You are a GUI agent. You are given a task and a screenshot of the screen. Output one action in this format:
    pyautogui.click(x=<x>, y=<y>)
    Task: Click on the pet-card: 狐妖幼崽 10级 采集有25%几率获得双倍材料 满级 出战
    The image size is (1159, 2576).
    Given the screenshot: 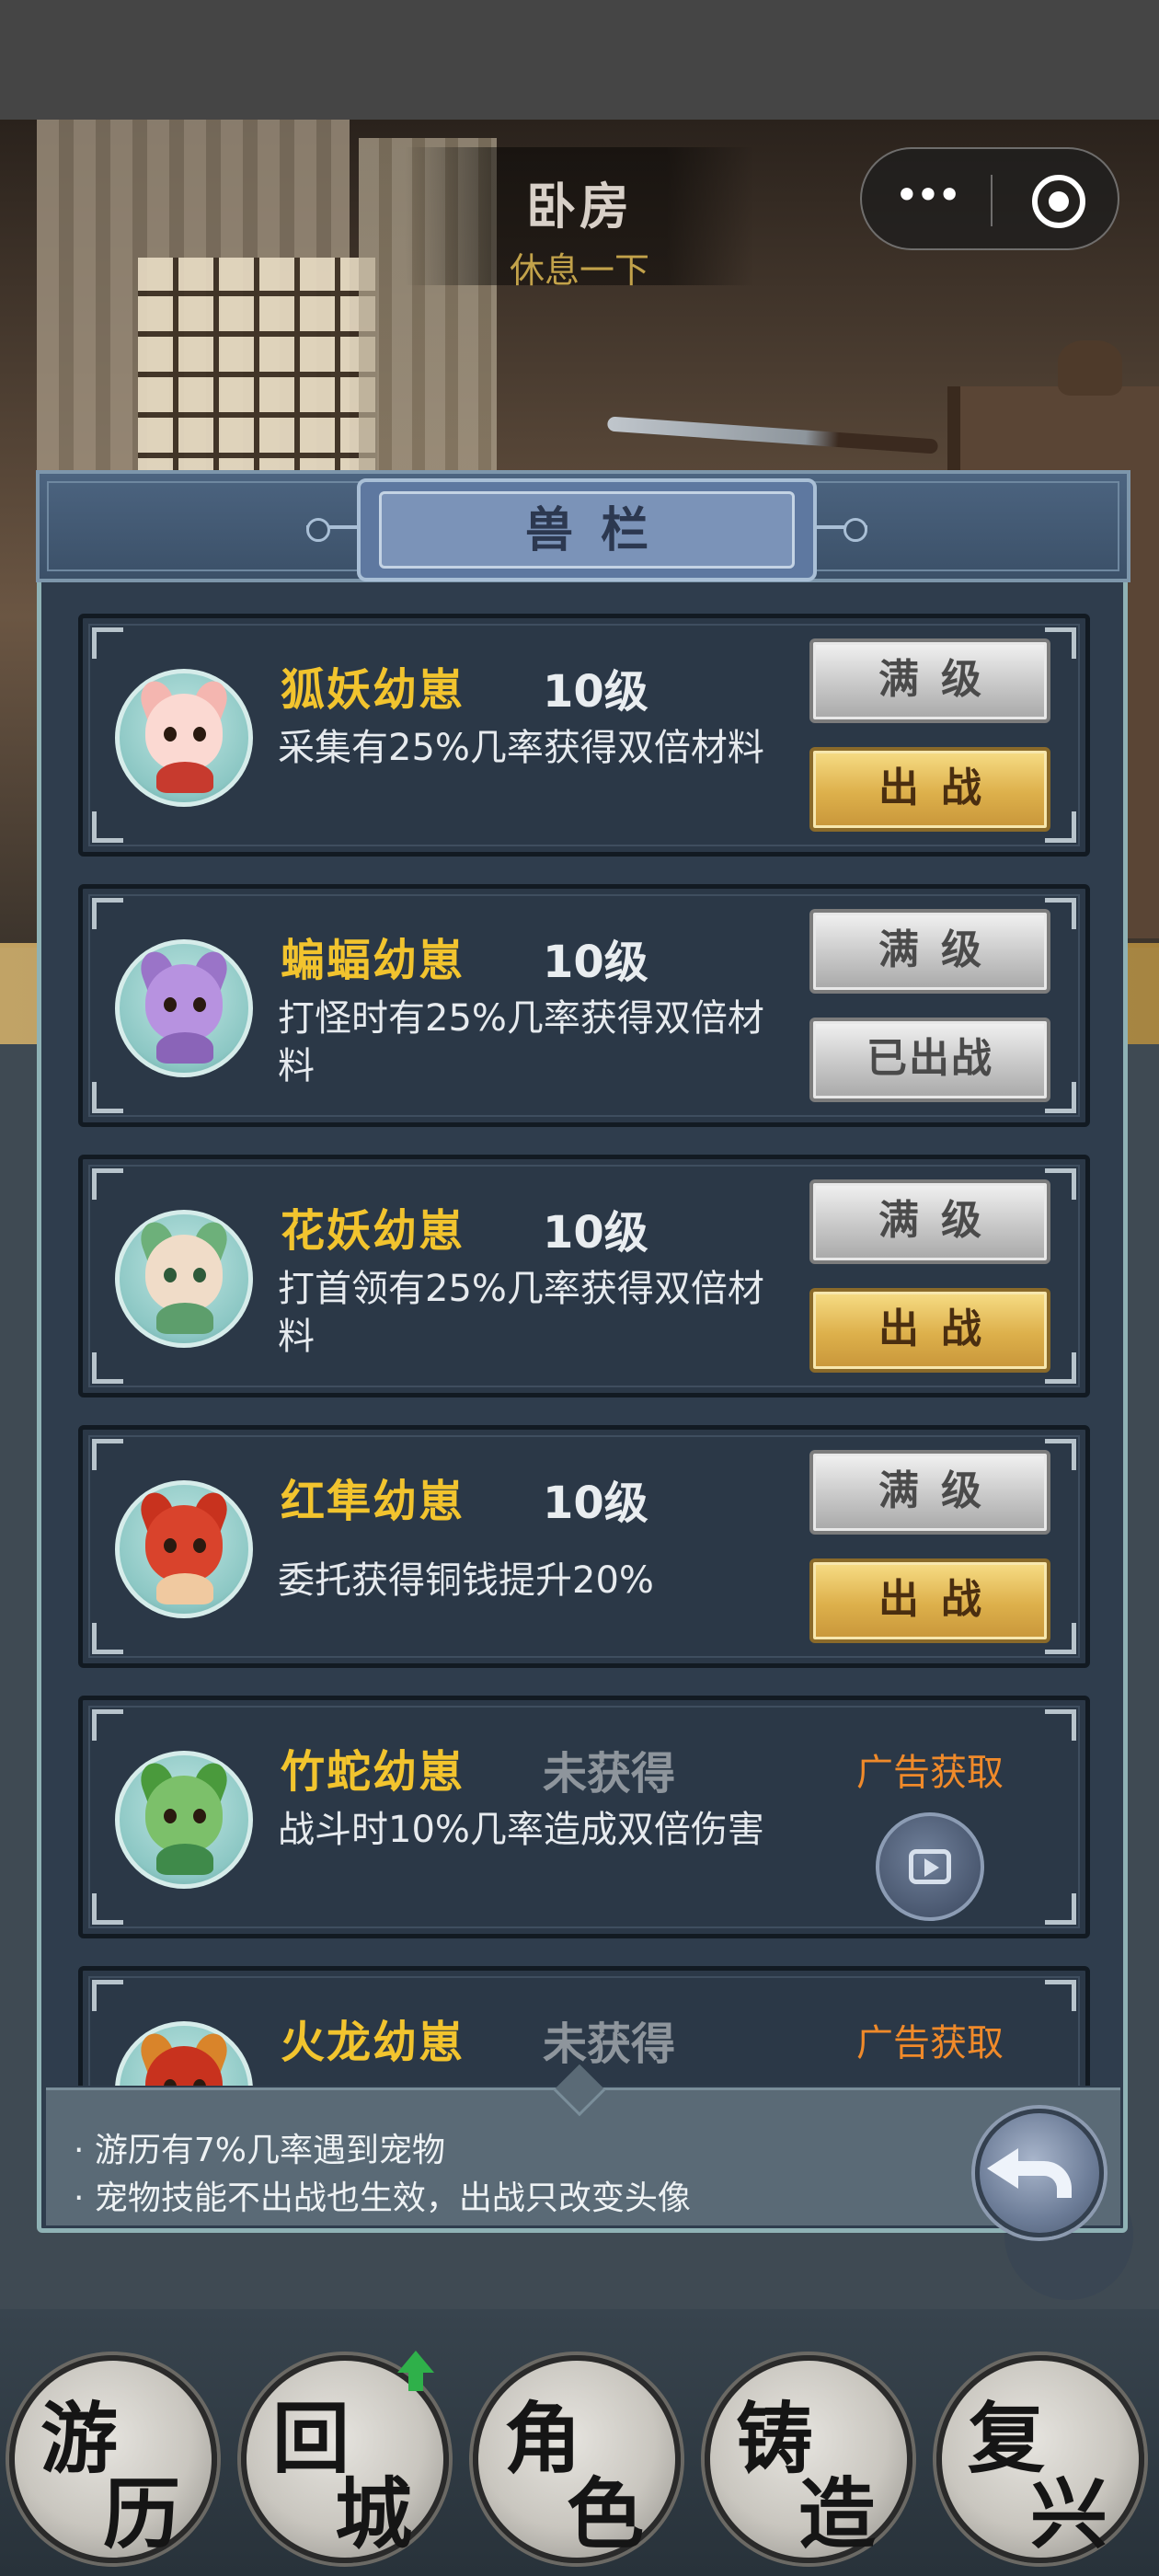 What is the action you would take?
    pyautogui.click(x=584, y=735)
    